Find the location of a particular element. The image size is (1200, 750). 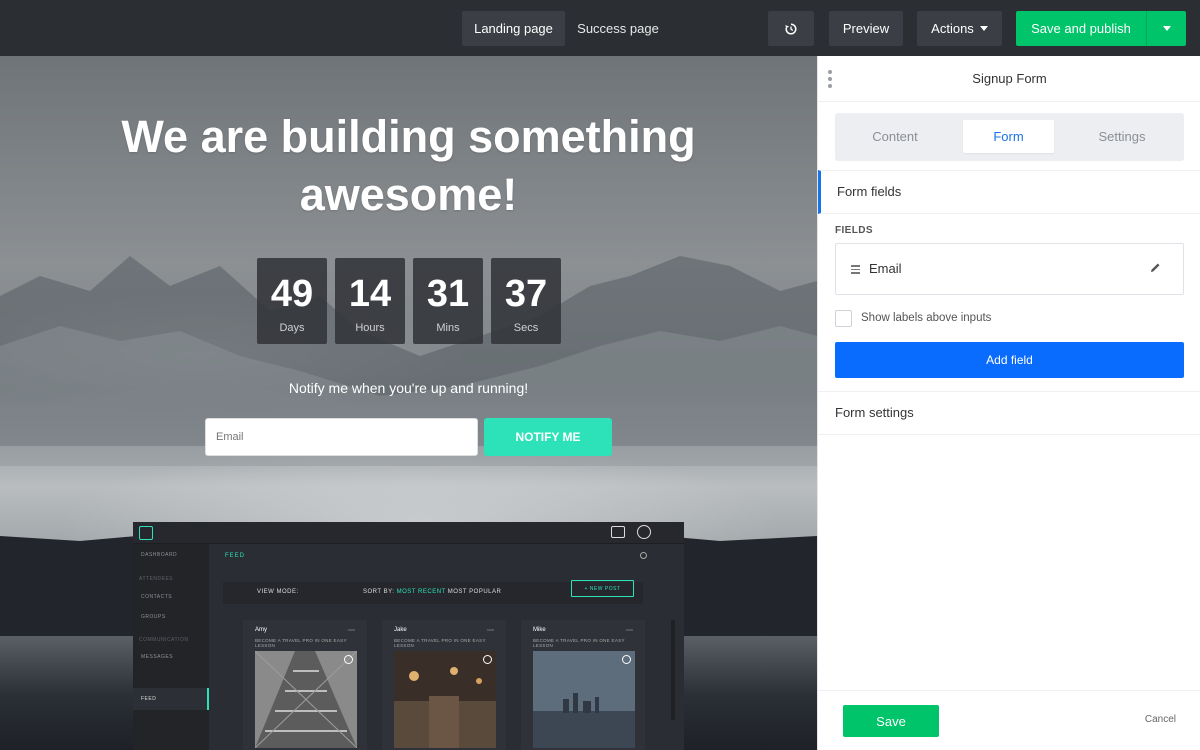

mockup-sort: SORT BY: MOST RECENT MOST POPULAR is located at coordinates (432, 592).